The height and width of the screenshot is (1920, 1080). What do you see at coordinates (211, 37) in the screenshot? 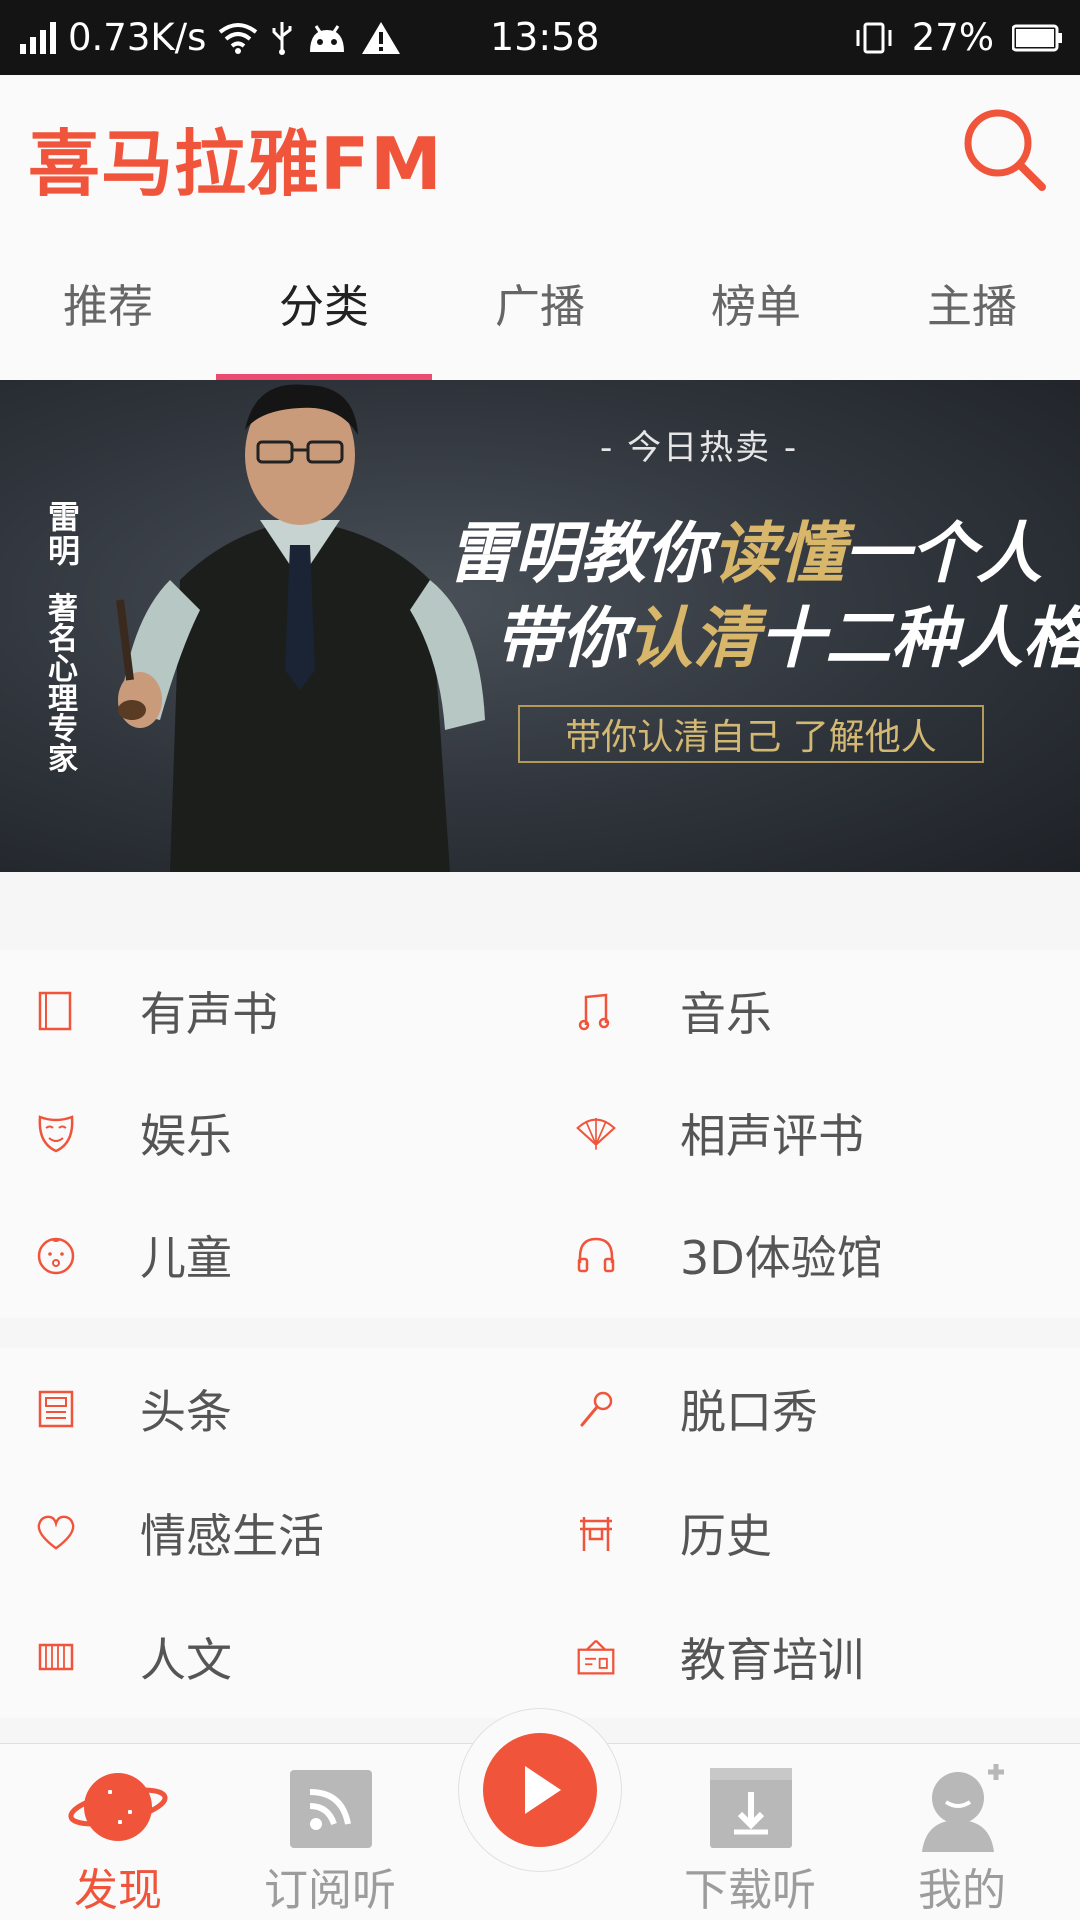
I see `status-bar-left: 0.73K/s` at bounding box center [211, 37].